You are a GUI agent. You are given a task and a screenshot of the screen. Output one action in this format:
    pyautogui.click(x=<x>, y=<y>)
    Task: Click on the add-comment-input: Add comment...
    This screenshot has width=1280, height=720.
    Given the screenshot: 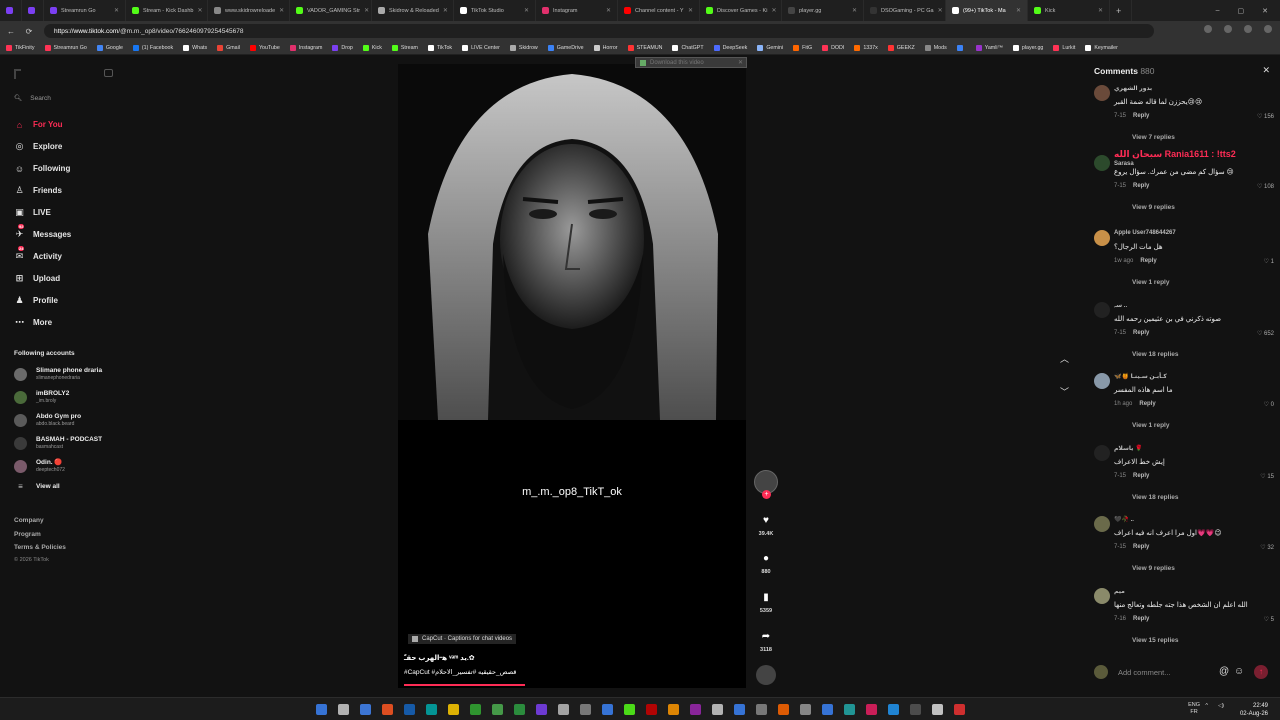 What is the action you would take?
    pyautogui.click(x=1144, y=672)
    